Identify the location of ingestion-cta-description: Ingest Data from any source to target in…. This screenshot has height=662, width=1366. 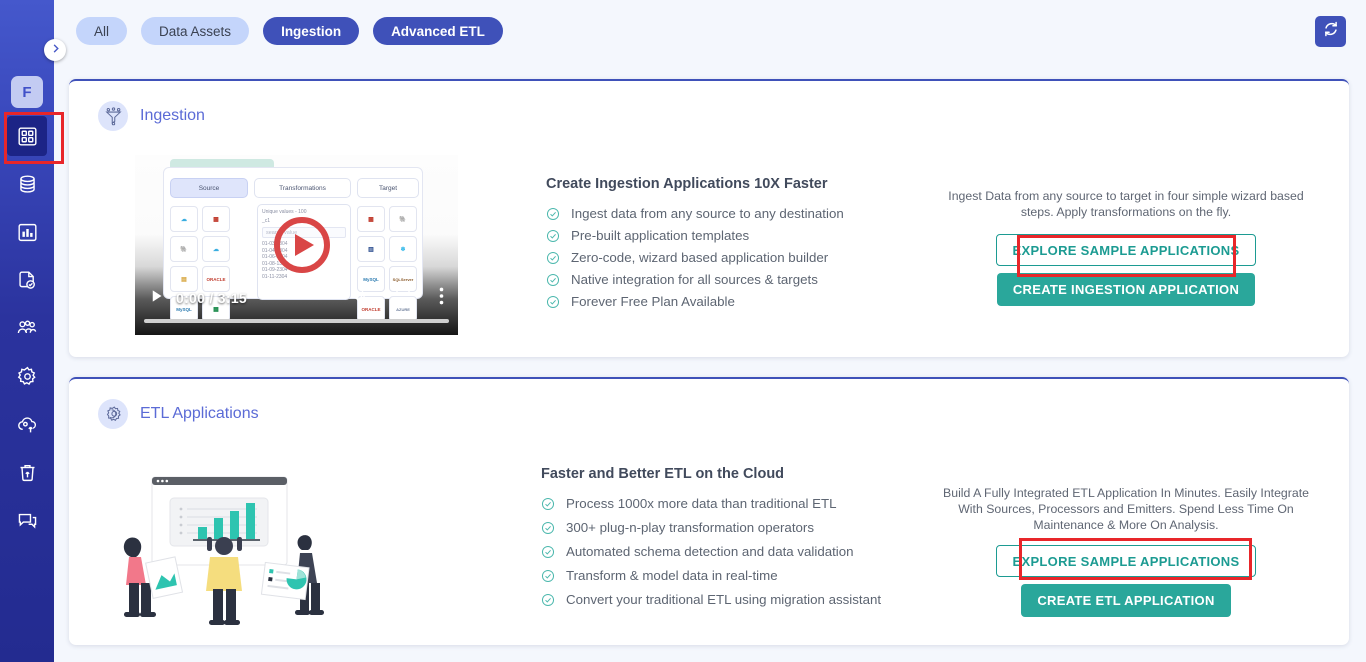
(1126, 204).